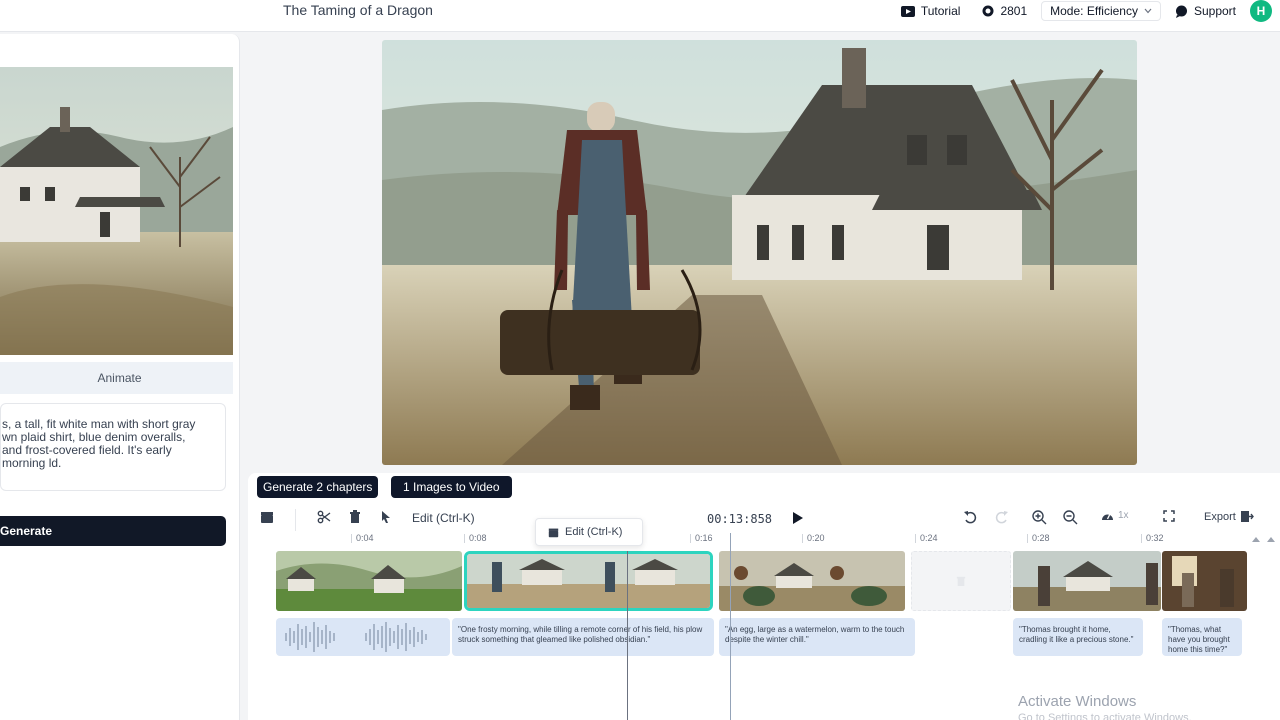 The height and width of the screenshot is (720, 1280). What do you see at coordinates (1181, 11) in the screenshot?
I see `chat-bubble-icon` at bounding box center [1181, 11].